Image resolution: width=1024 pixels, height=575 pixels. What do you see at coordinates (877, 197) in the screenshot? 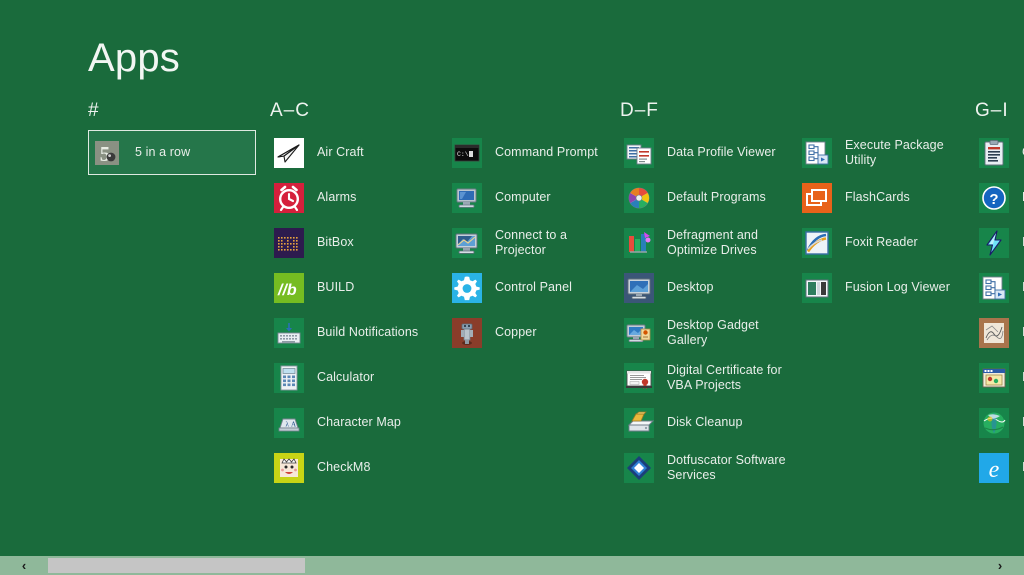
I see `app-tile-label: FlashCards` at bounding box center [877, 197].